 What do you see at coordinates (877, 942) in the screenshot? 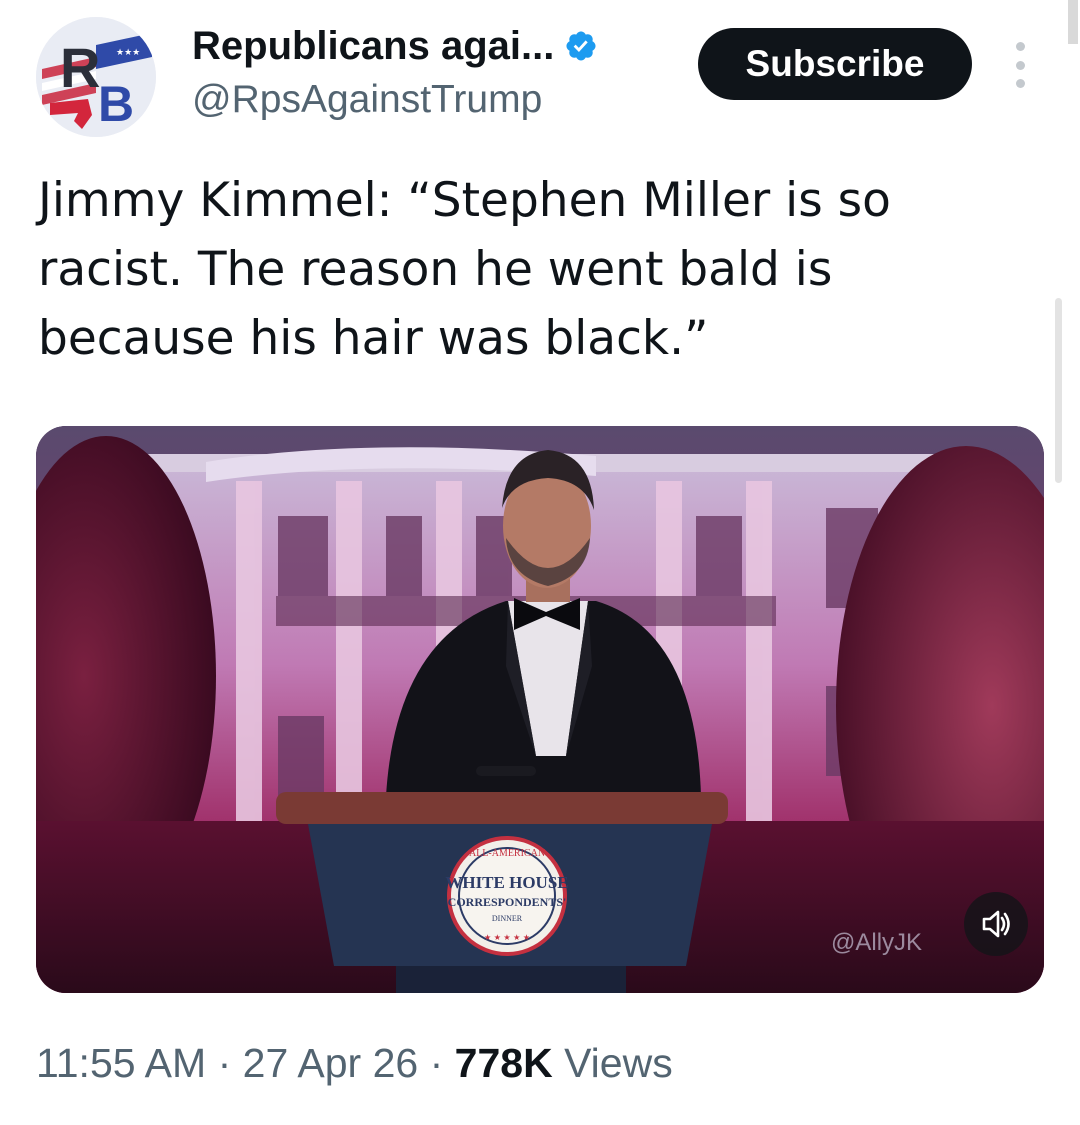
I see `video-watermark: @AllyJK` at bounding box center [877, 942].